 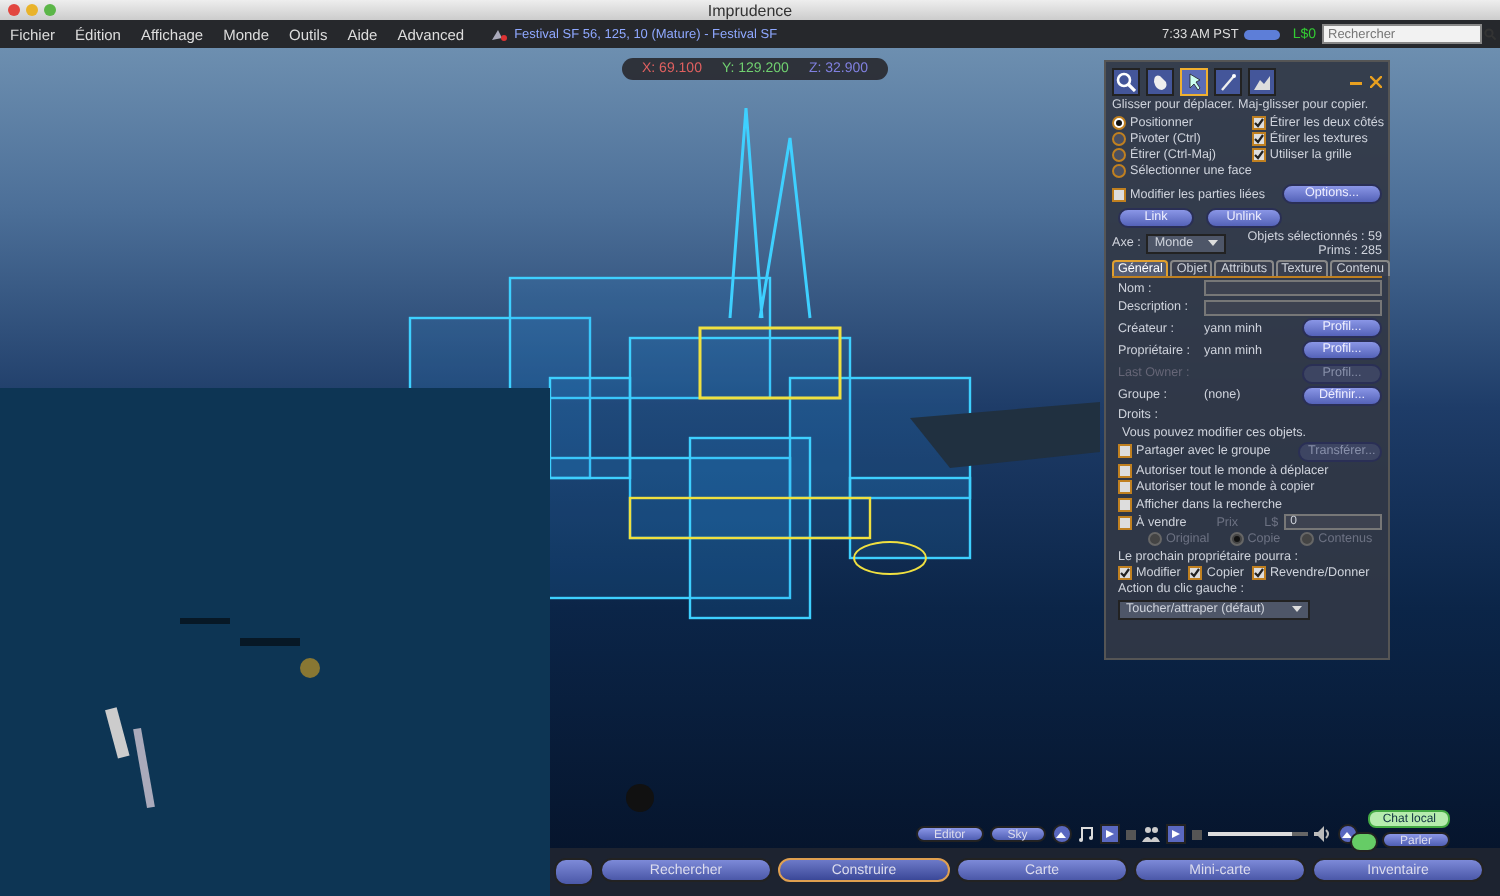 What do you see at coordinates (1356, 82) in the screenshot?
I see `minimize-icon` at bounding box center [1356, 82].